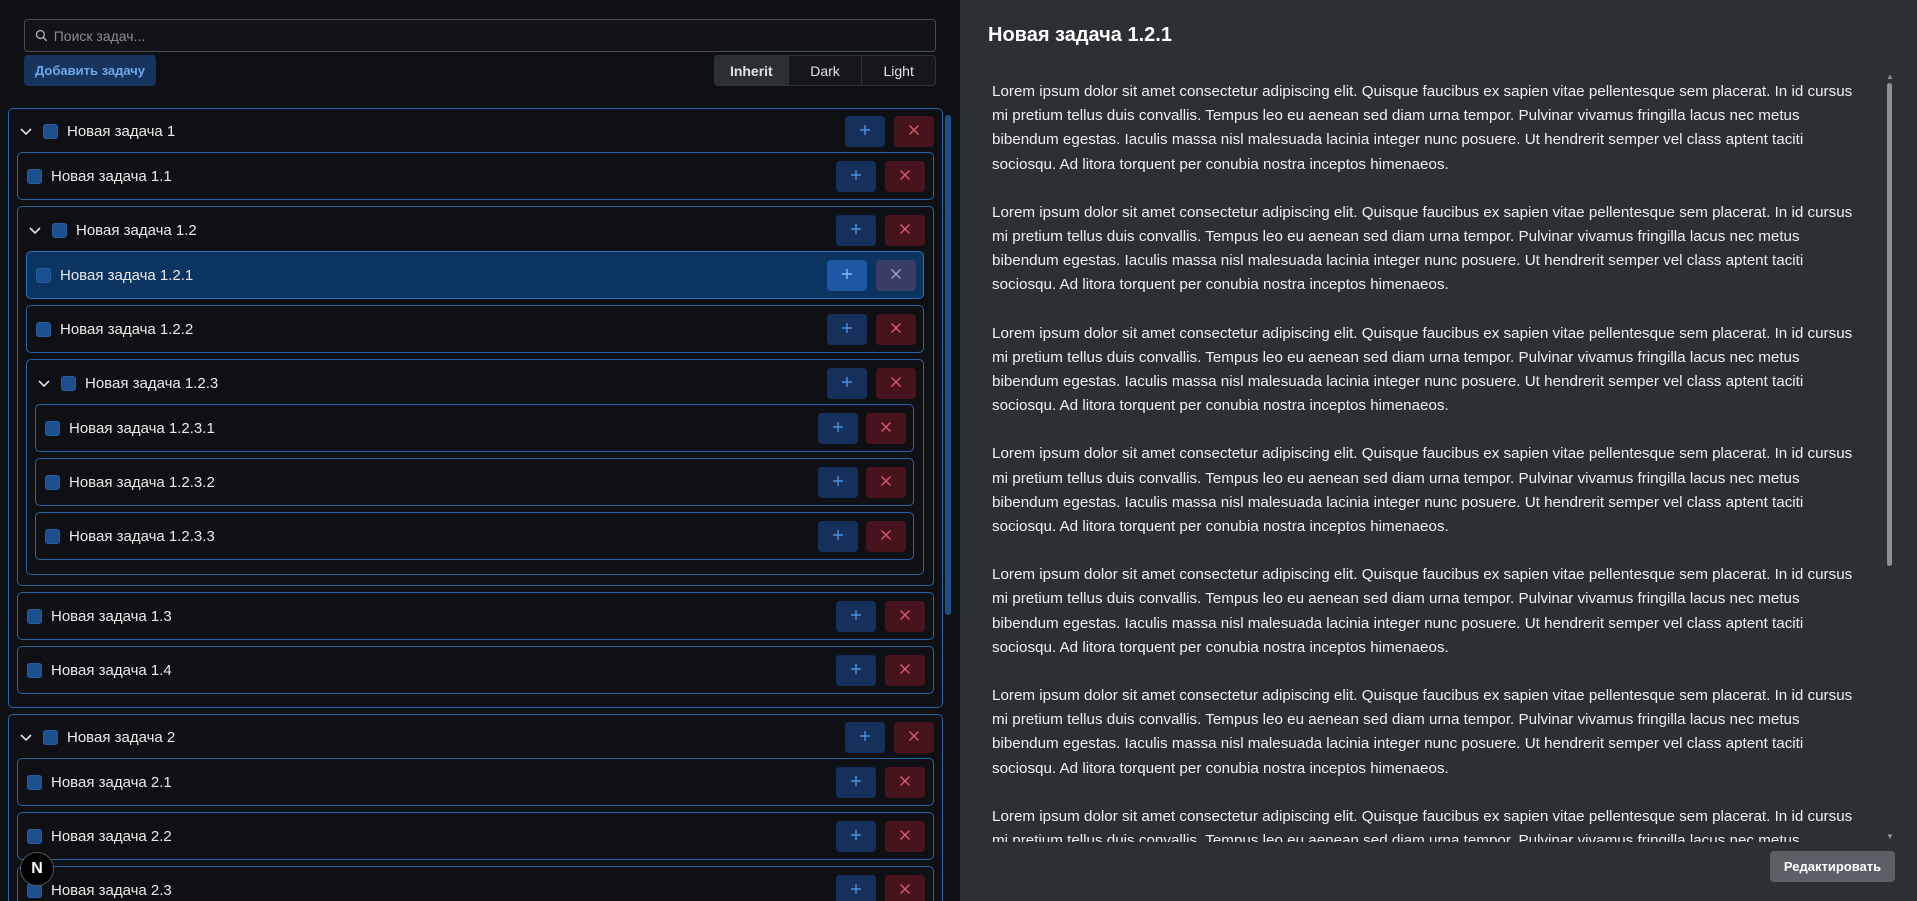 Image resolution: width=1917 pixels, height=901 pixels. I want to click on badge-label: N, so click(37, 868).